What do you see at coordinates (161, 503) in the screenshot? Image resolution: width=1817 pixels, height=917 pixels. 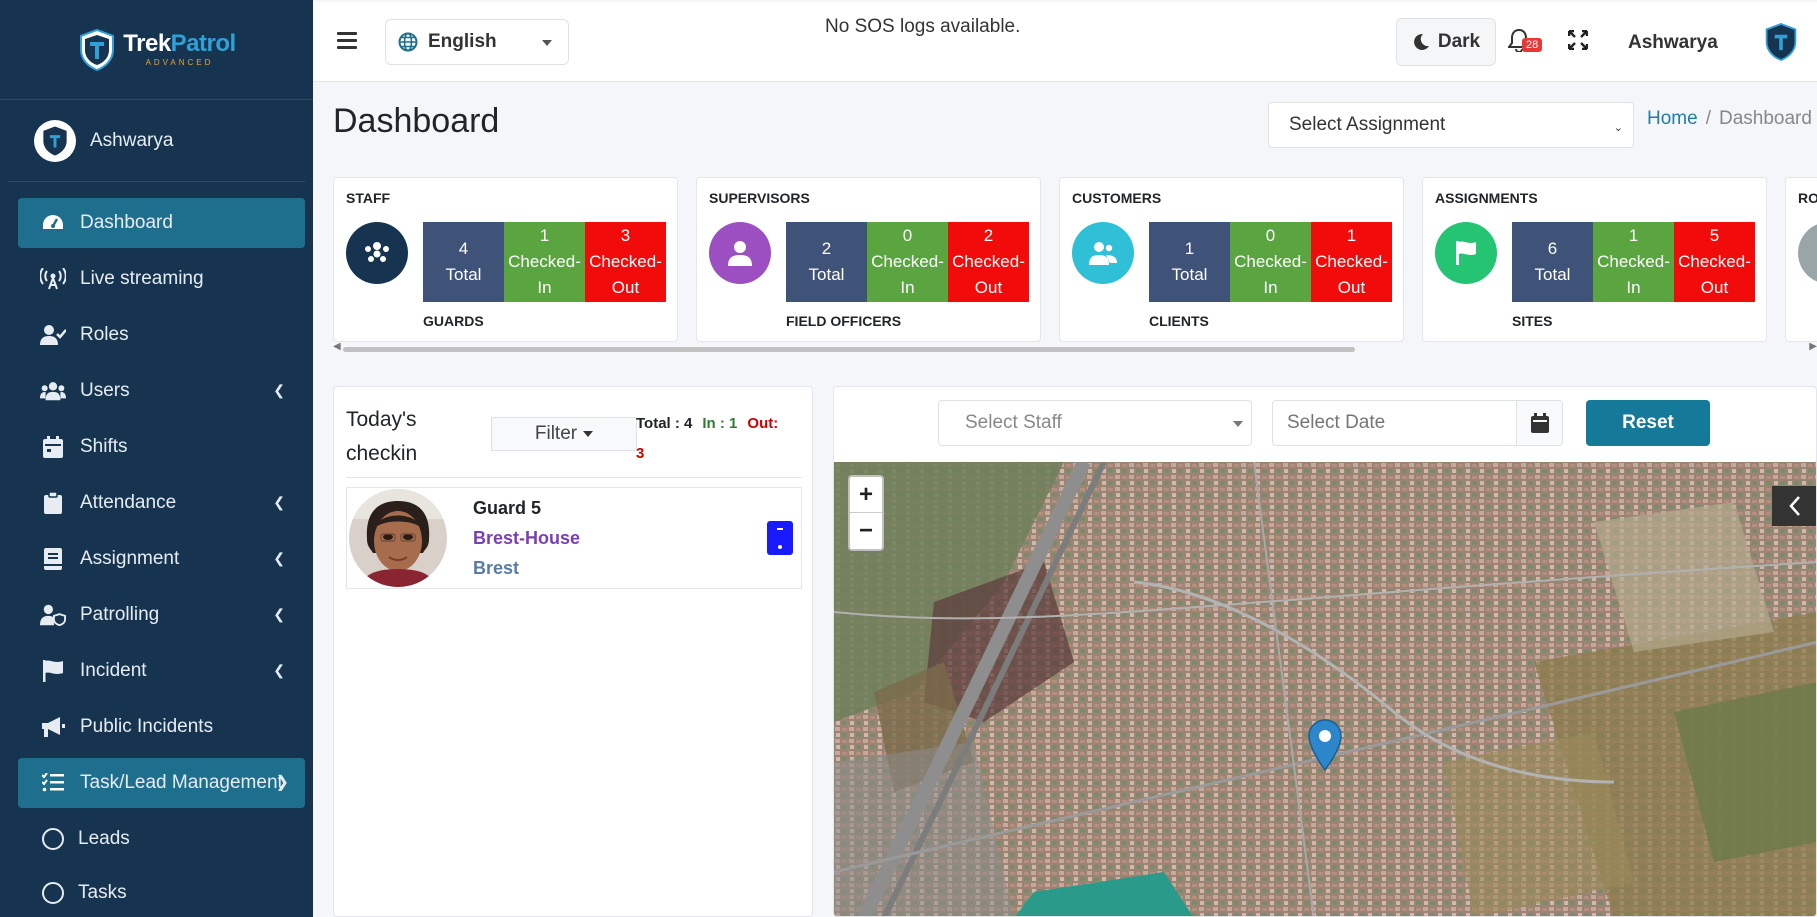 I see `sidebar-item-attendance: Attendance ❮` at bounding box center [161, 503].